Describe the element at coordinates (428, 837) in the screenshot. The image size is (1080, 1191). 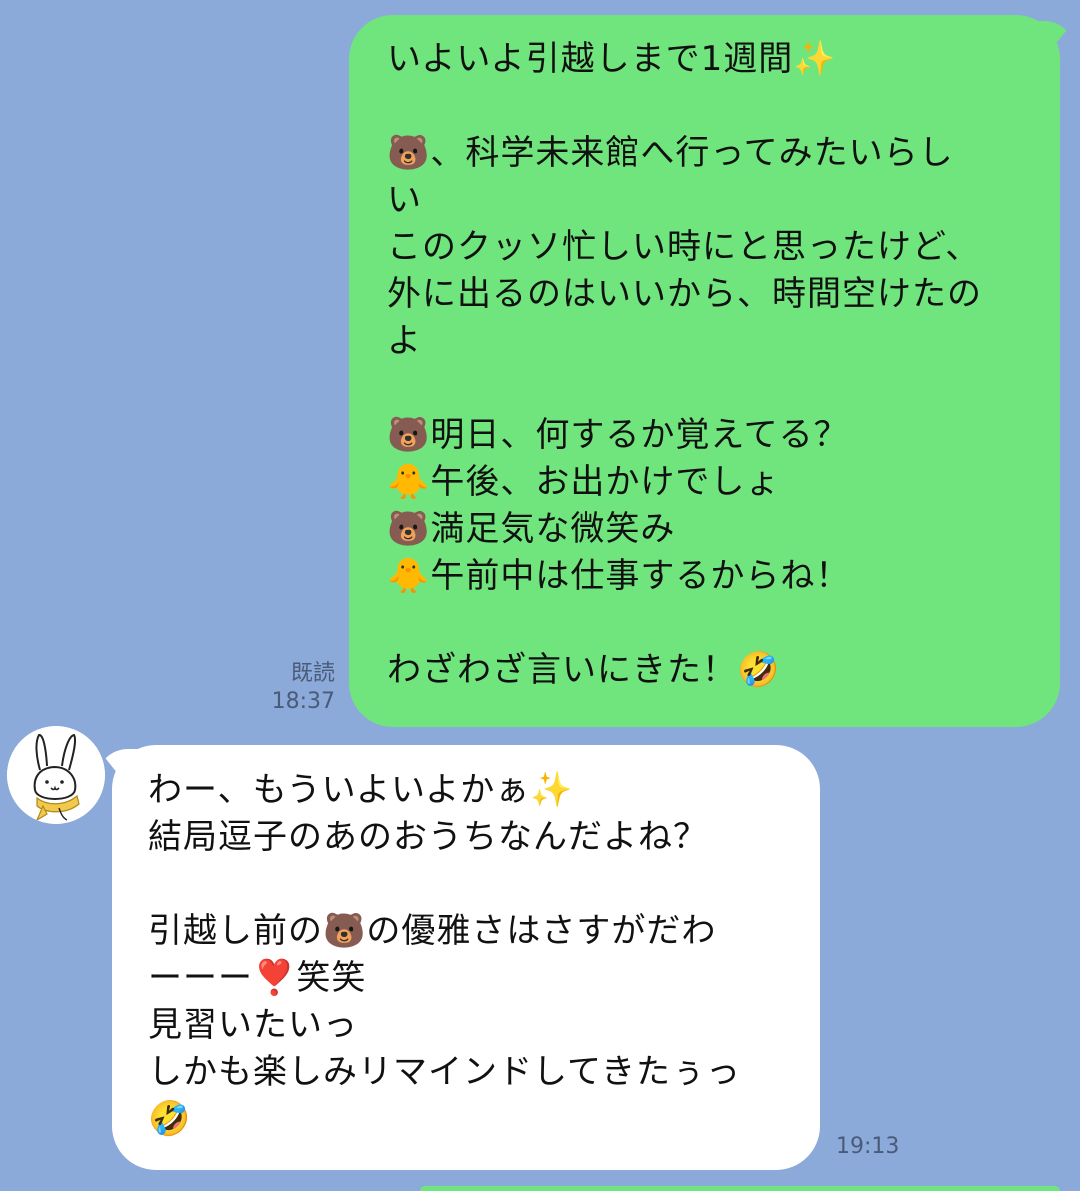
I see `message-line: 結局逗子のあのおうちなんだよね？` at that location.